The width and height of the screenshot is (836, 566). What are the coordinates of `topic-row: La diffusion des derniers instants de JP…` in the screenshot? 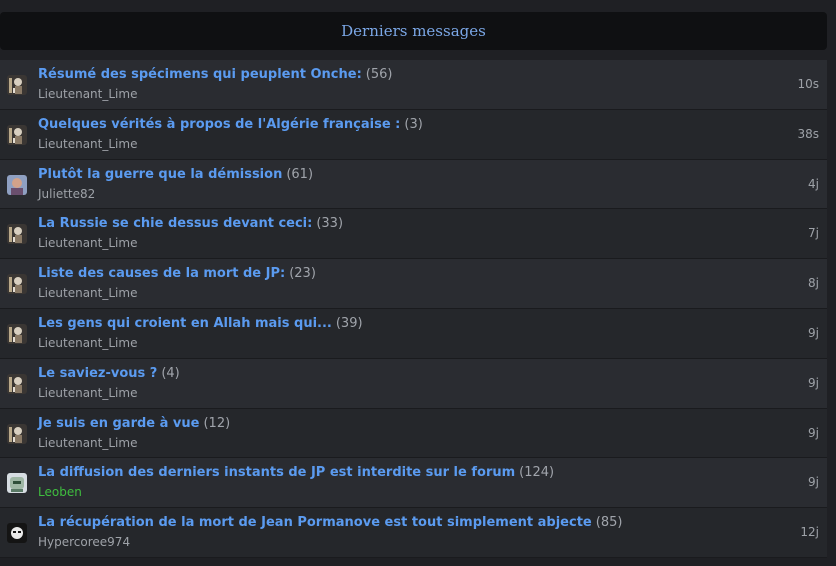 It's located at (413, 483).